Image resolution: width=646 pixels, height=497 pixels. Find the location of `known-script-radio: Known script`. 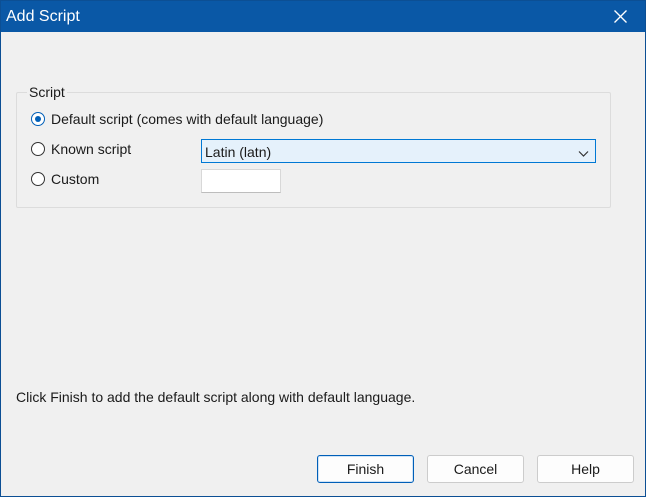

known-script-radio: Known script is located at coordinates (81, 149).